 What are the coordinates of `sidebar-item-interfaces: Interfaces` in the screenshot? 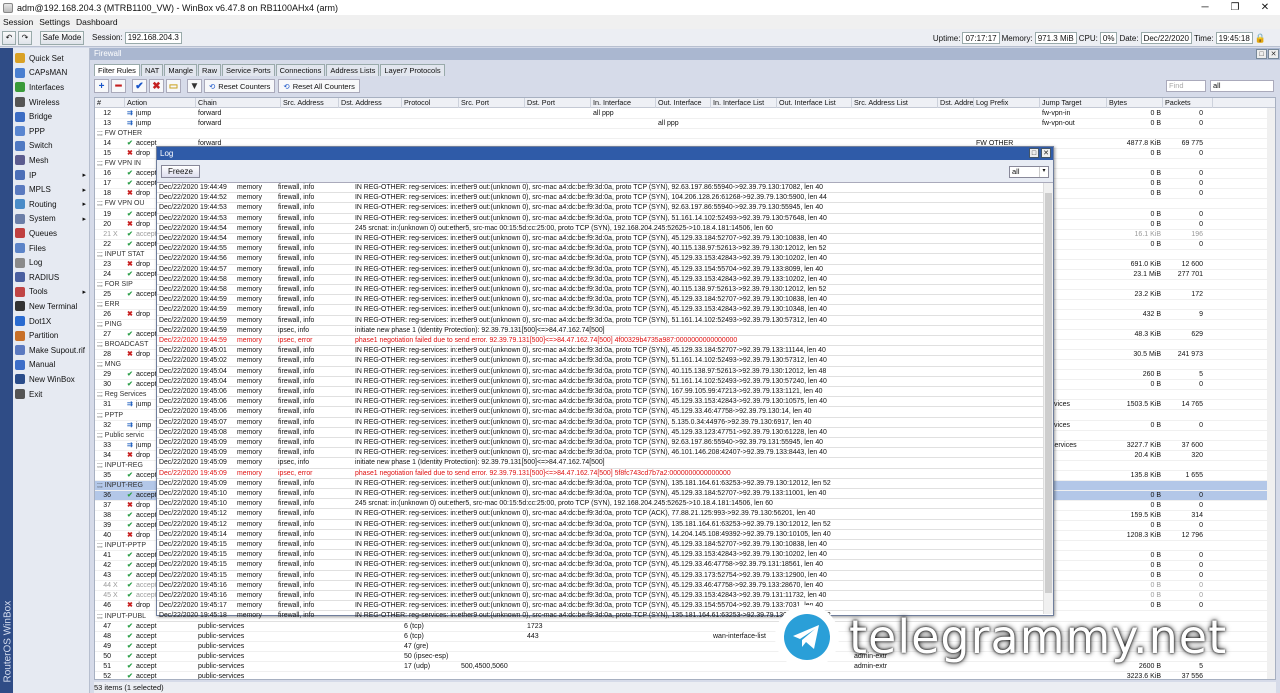 It's located at (52, 87).